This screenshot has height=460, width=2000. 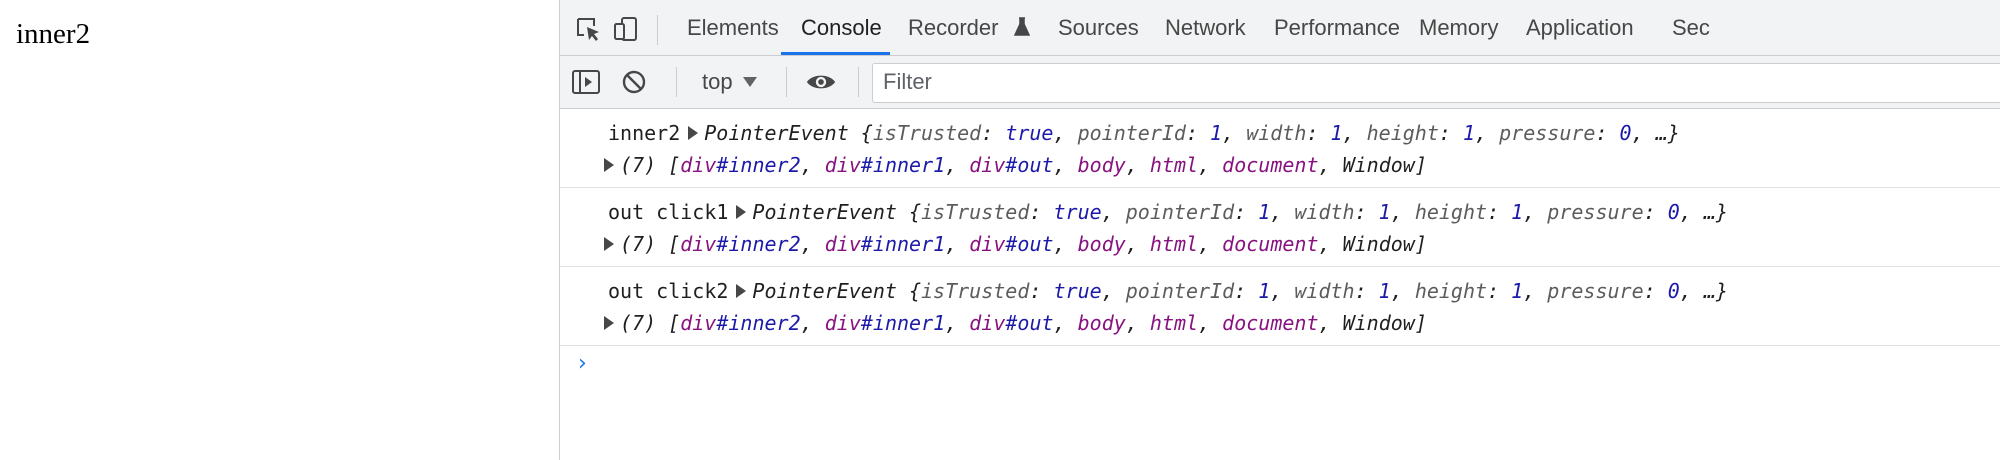 What do you see at coordinates (582, 363) in the screenshot?
I see `console-prompt-icon: ›` at bounding box center [582, 363].